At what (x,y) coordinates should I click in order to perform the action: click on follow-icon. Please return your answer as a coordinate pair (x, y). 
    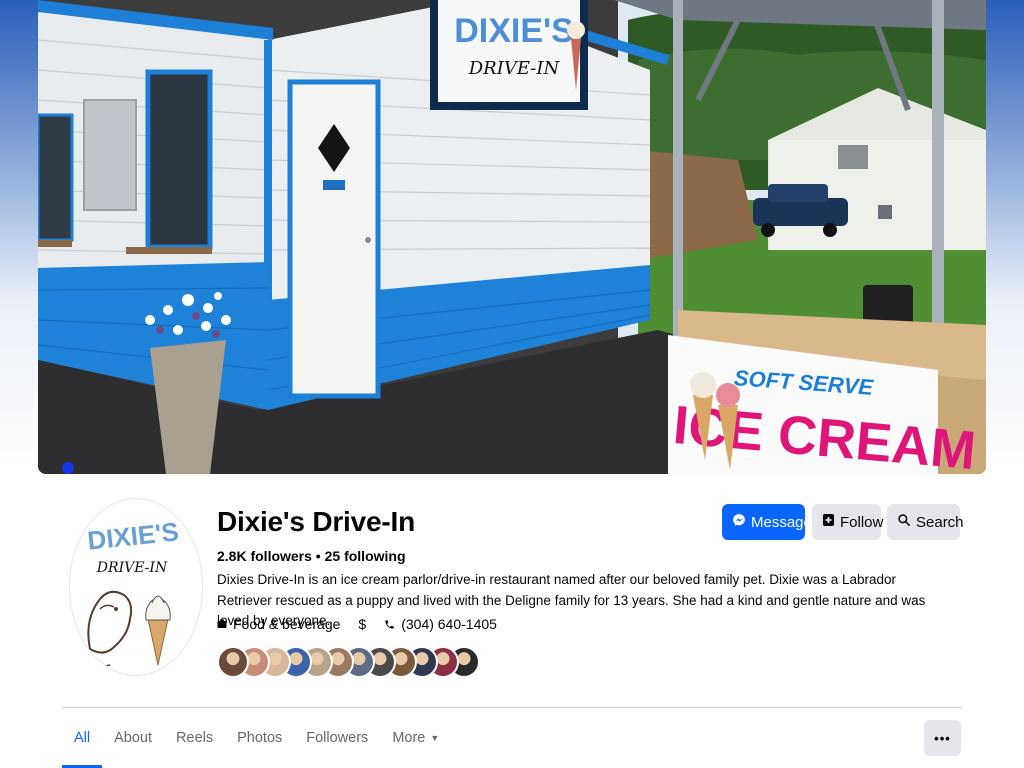
    Looking at the image, I should click on (828, 522).